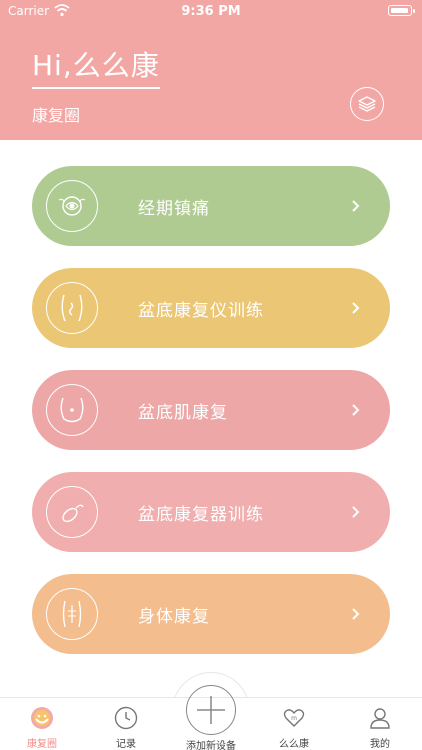 The width and height of the screenshot is (422, 750). Describe the element at coordinates (42, 744) in the screenshot. I see `tab-label: 康复圈` at that location.